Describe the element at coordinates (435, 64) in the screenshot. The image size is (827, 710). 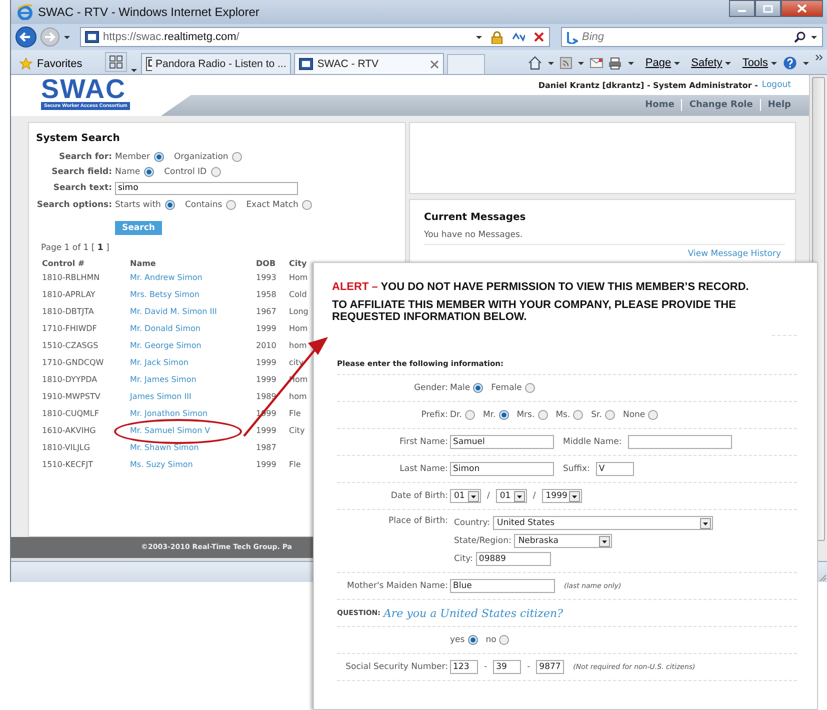
I see `close-tab-icon` at that location.